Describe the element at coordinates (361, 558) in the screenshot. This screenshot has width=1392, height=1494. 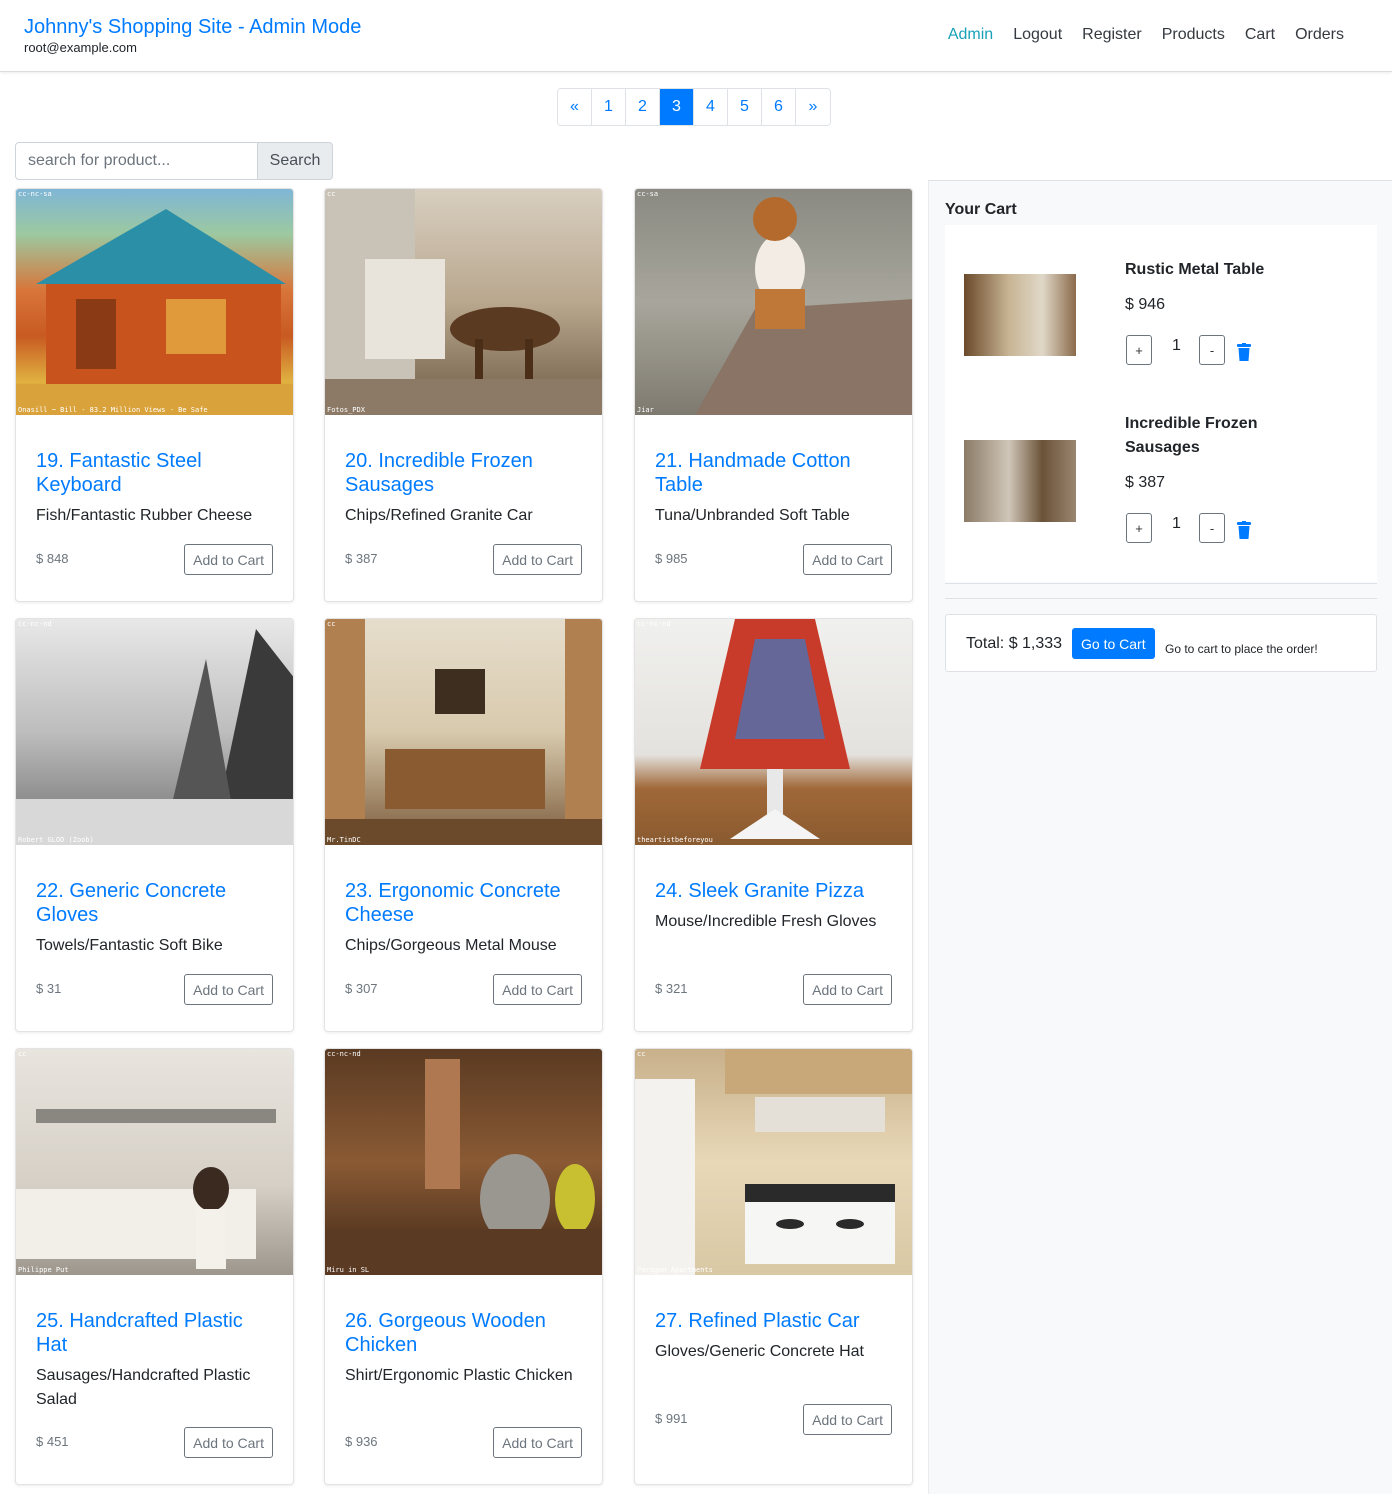
I see `product-price: $ 387` at that location.